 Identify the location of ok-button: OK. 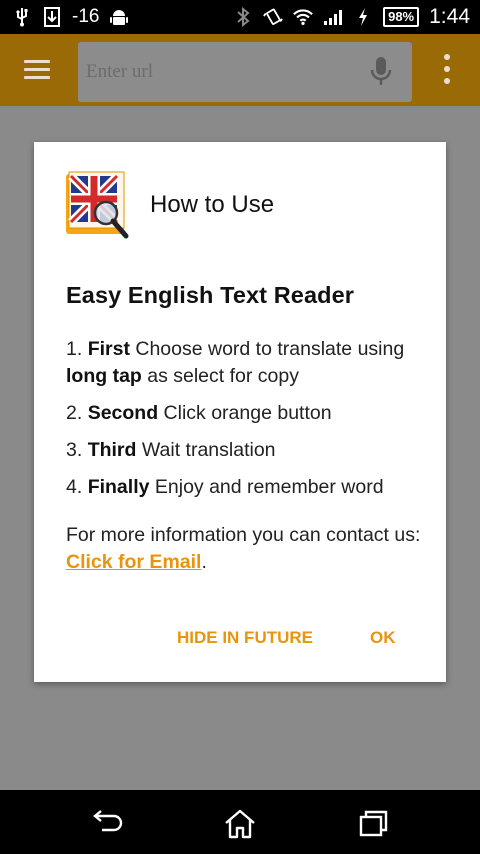
(383, 638).